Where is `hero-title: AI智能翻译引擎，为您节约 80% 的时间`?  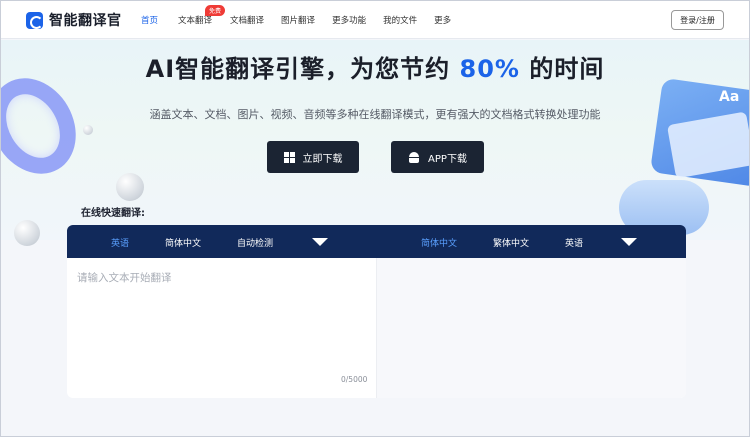 hero-title: AI智能翻译引擎，为您节约 80% 的时间 is located at coordinates (375, 66).